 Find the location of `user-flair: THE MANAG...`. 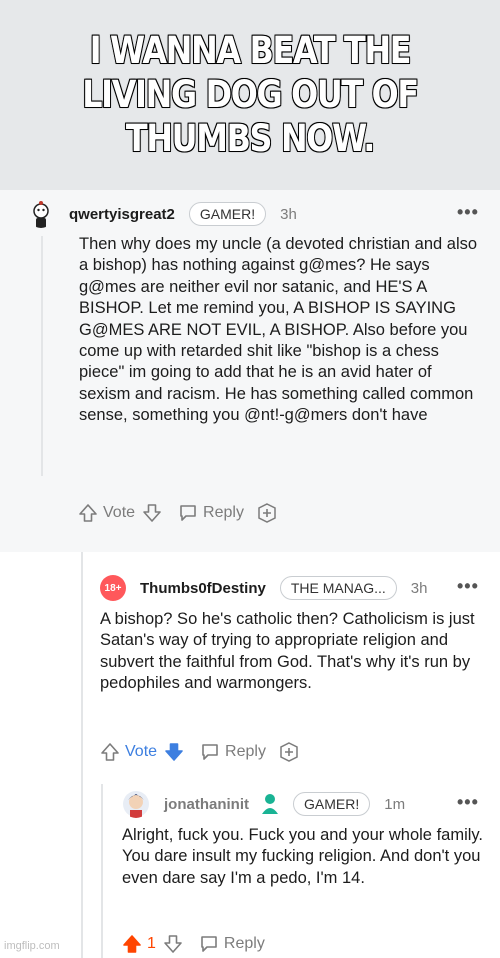

user-flair: THE MANAG... is located at coordinates (338, 588).